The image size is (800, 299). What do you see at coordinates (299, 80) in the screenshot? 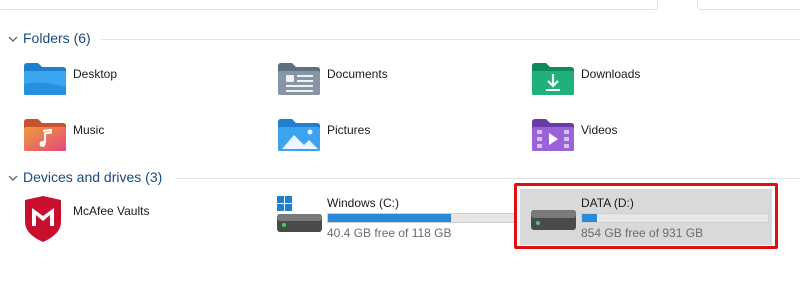
I see `documents-folder-icon` at bounding box center [299, 80].